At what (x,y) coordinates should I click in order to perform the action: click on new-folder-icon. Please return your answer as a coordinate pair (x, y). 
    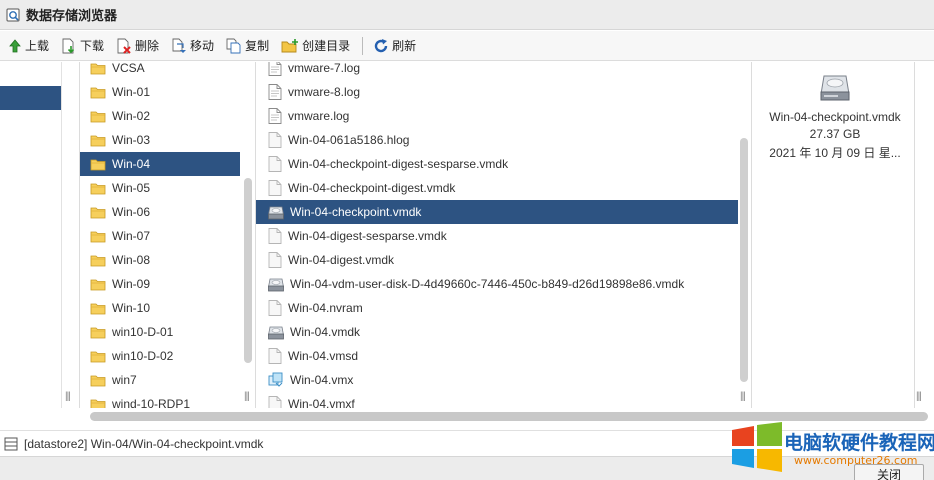
    Looking at the image, I should click on (290, 45).